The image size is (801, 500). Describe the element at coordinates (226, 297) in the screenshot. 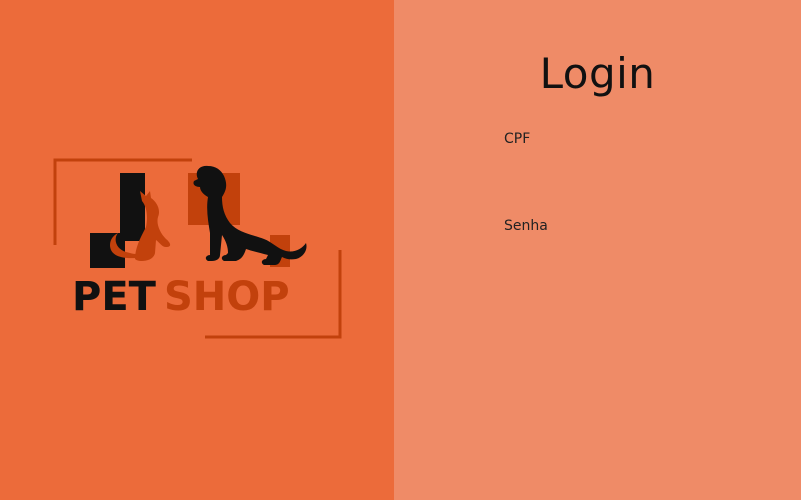

I see `logo-word-shop: SHOP` at that location.